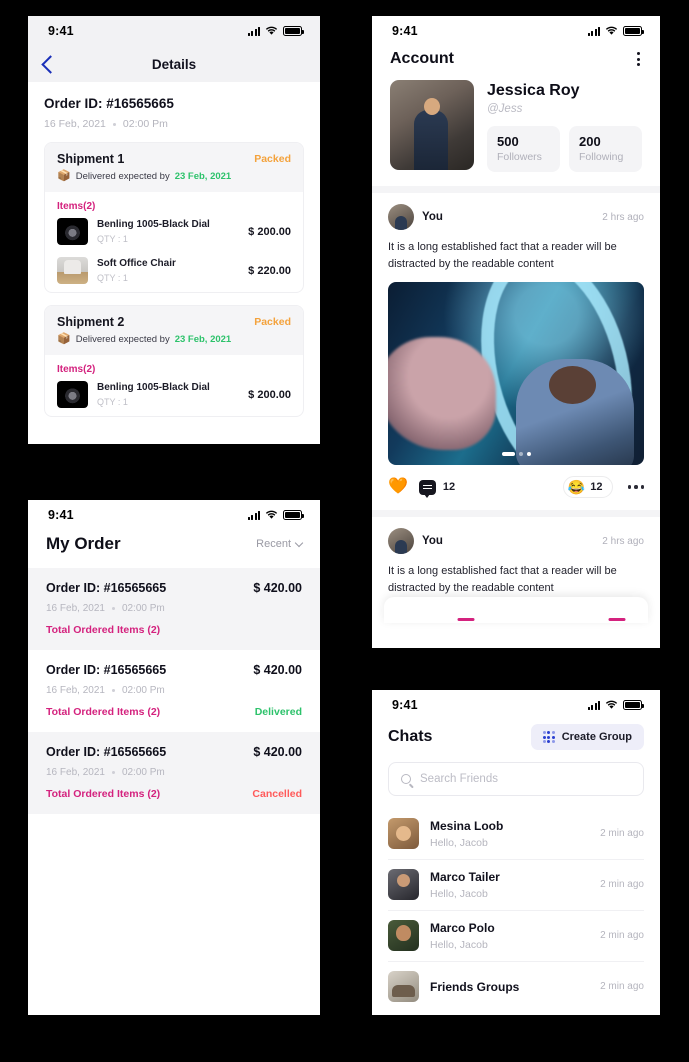 This screenshot has height=1062, width=689. What do you see at coordinates (280, 544) in the screenshot?
I see `sort-dropdown: Recent` at bounding box center [280, 544].